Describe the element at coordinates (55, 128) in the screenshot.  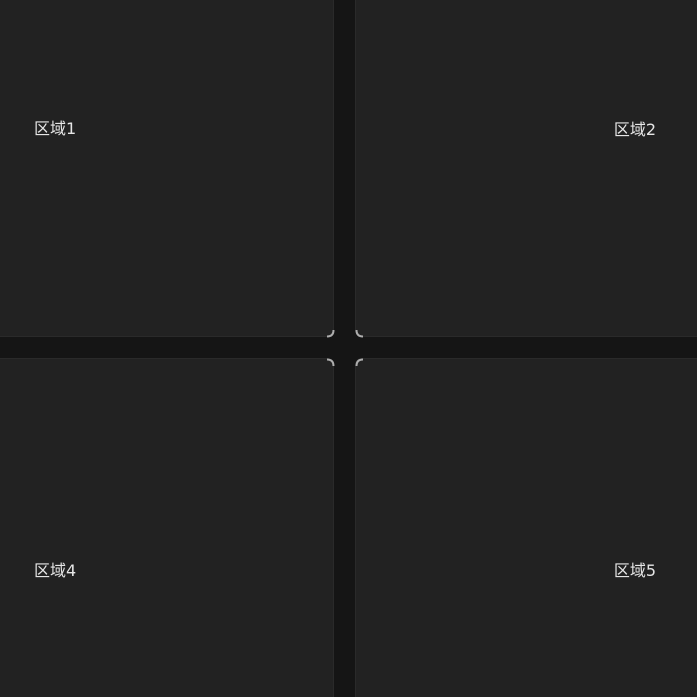
I see `region-label-1: 区域1` at that location.